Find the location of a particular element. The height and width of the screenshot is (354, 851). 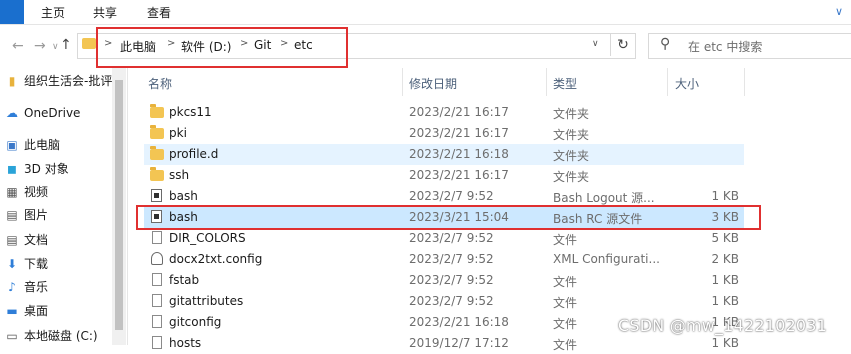

row-highlight-annotation is located at coordinates (448, 217).